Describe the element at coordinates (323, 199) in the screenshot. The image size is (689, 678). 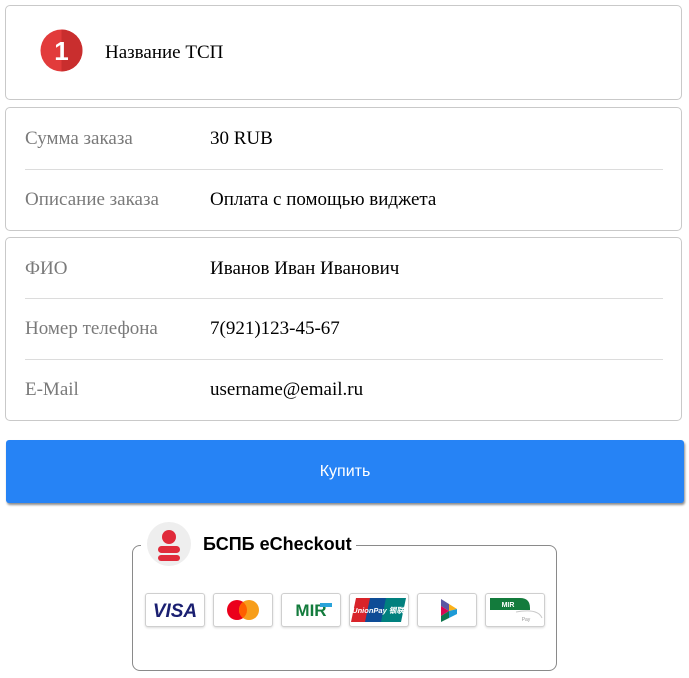
I see `order-description-value: Оплата с помощью виджета` at that location.